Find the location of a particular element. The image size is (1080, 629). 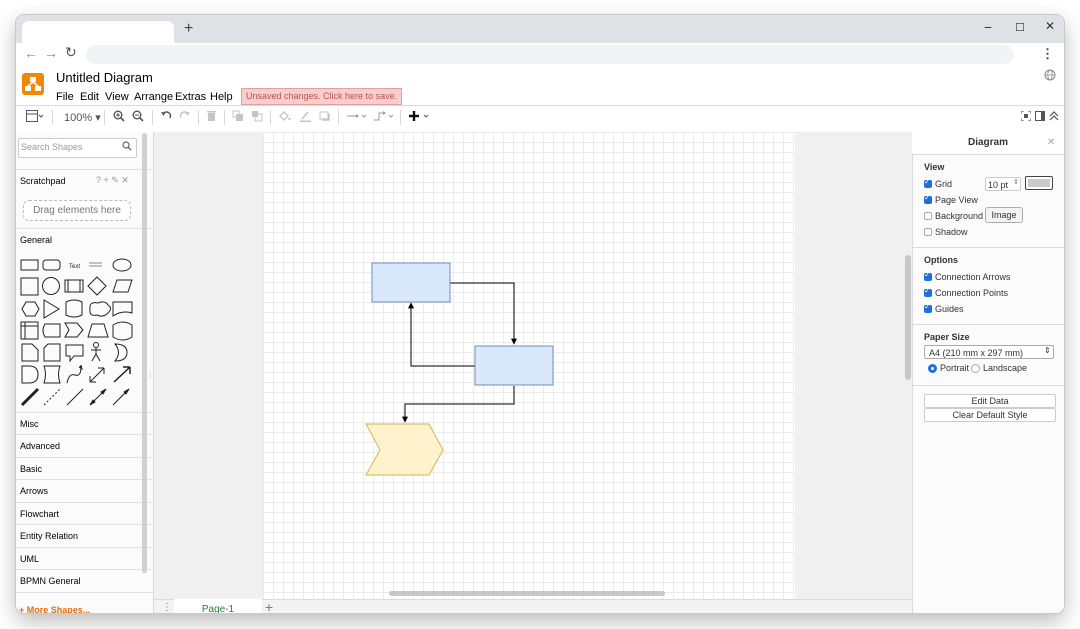

background-checkbox is located at coordinates (928, 216).